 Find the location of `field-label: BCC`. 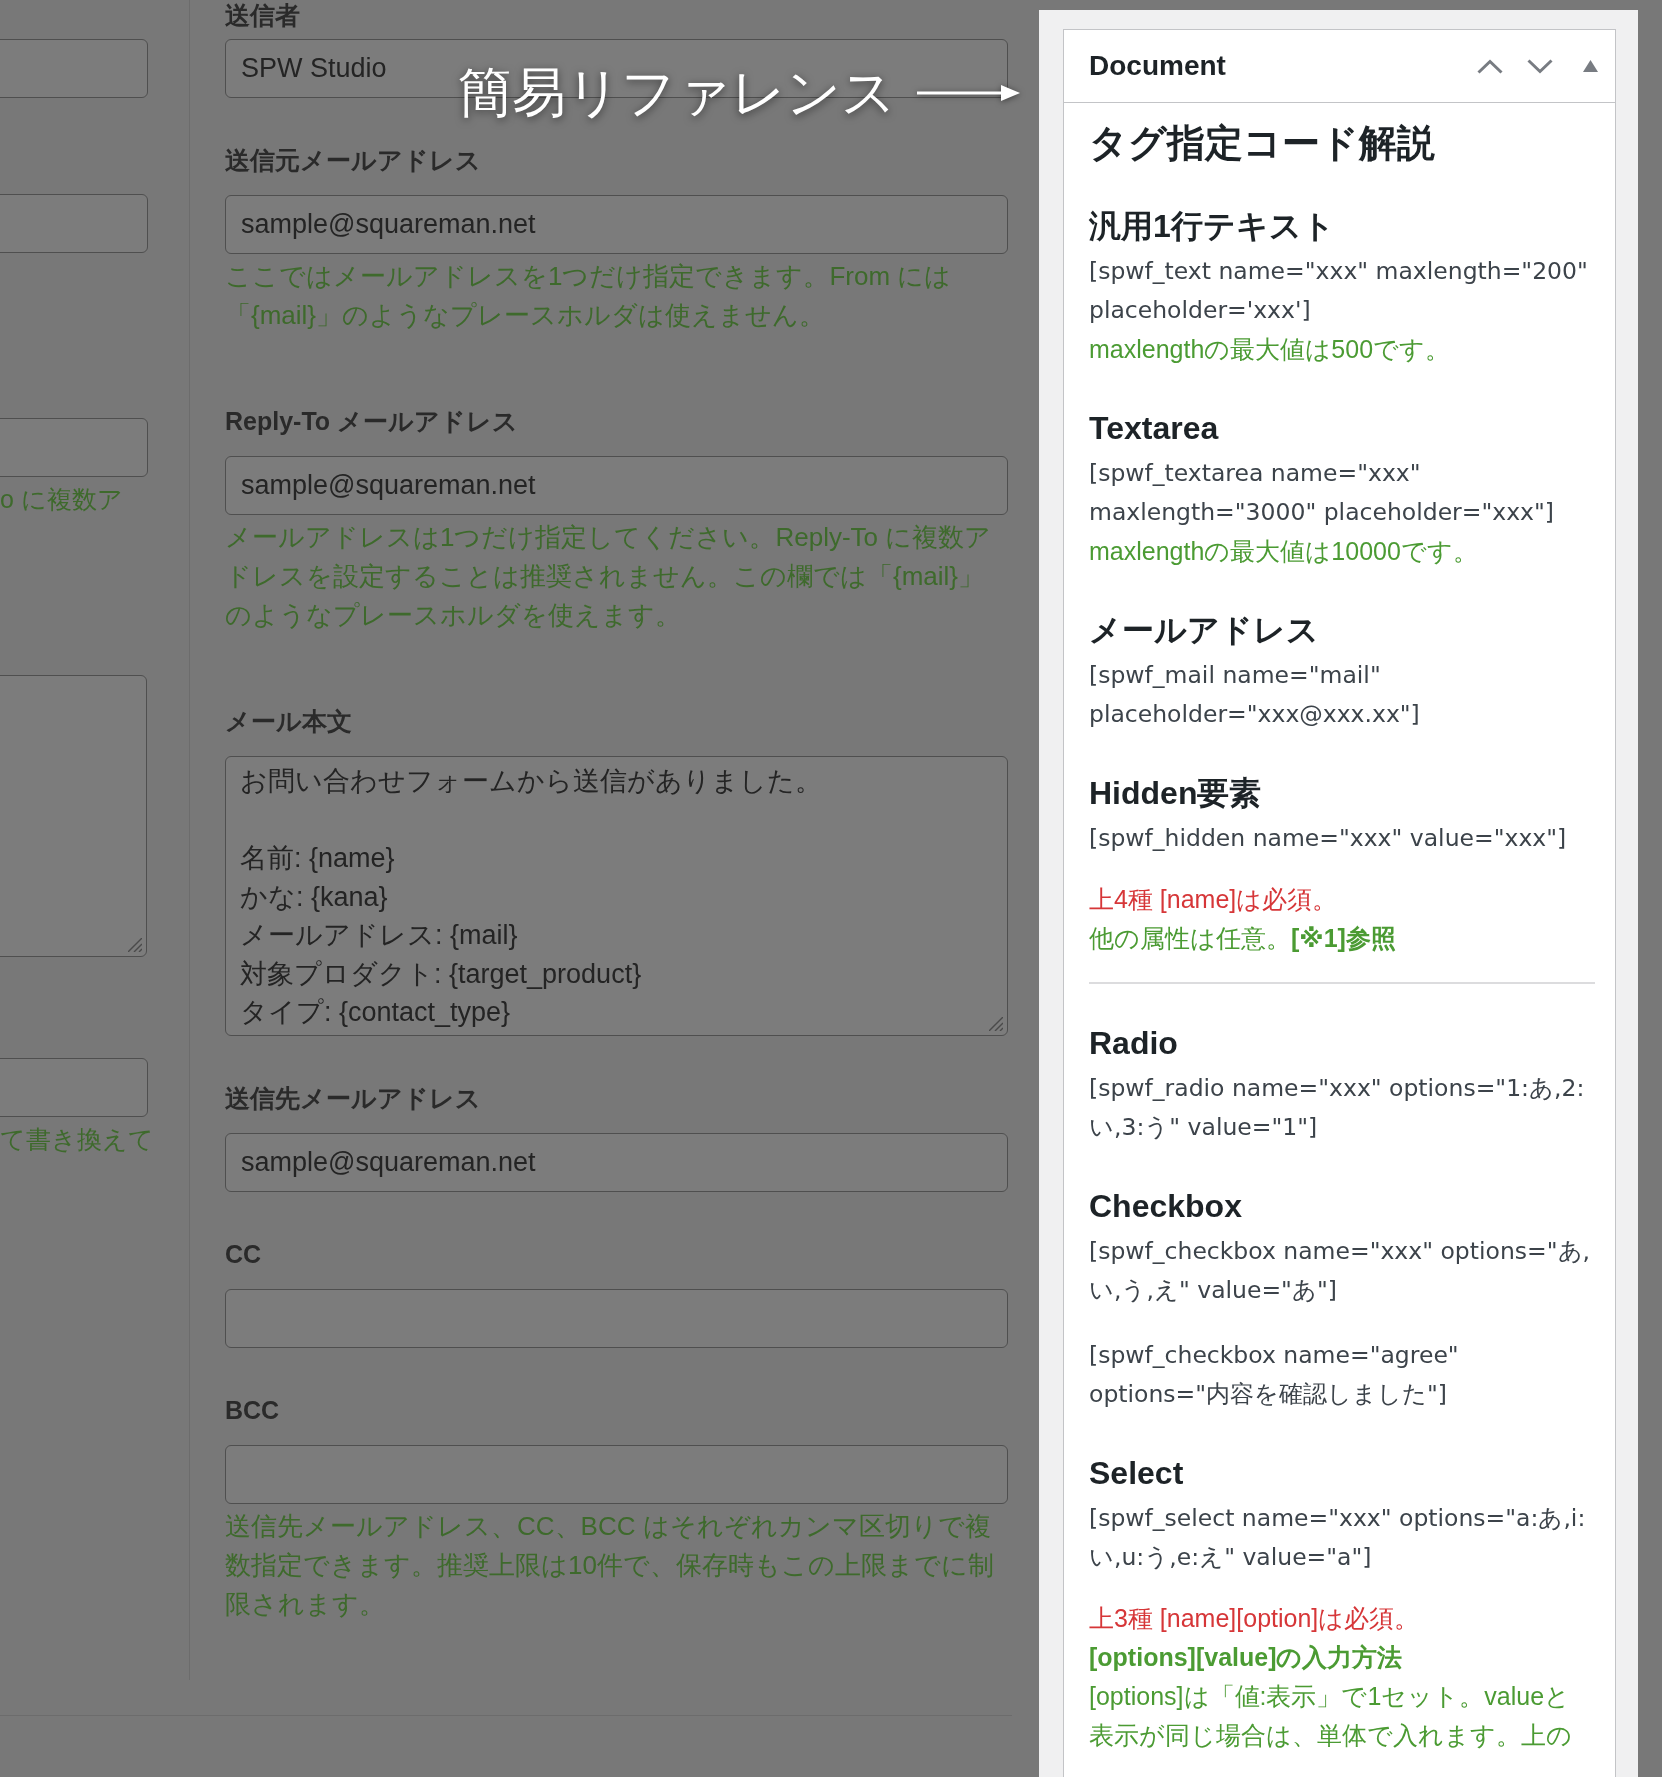

field-label: BCC is located at coordinates (252, 1410).